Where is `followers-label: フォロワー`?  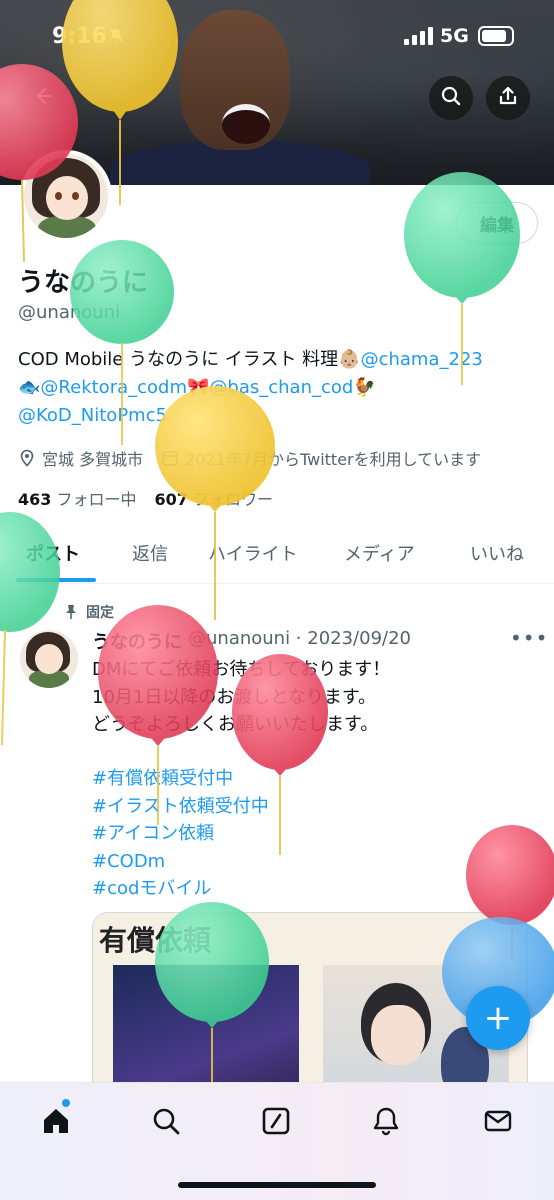
followers-label: フォロワー is located at coordinates (233, 499).